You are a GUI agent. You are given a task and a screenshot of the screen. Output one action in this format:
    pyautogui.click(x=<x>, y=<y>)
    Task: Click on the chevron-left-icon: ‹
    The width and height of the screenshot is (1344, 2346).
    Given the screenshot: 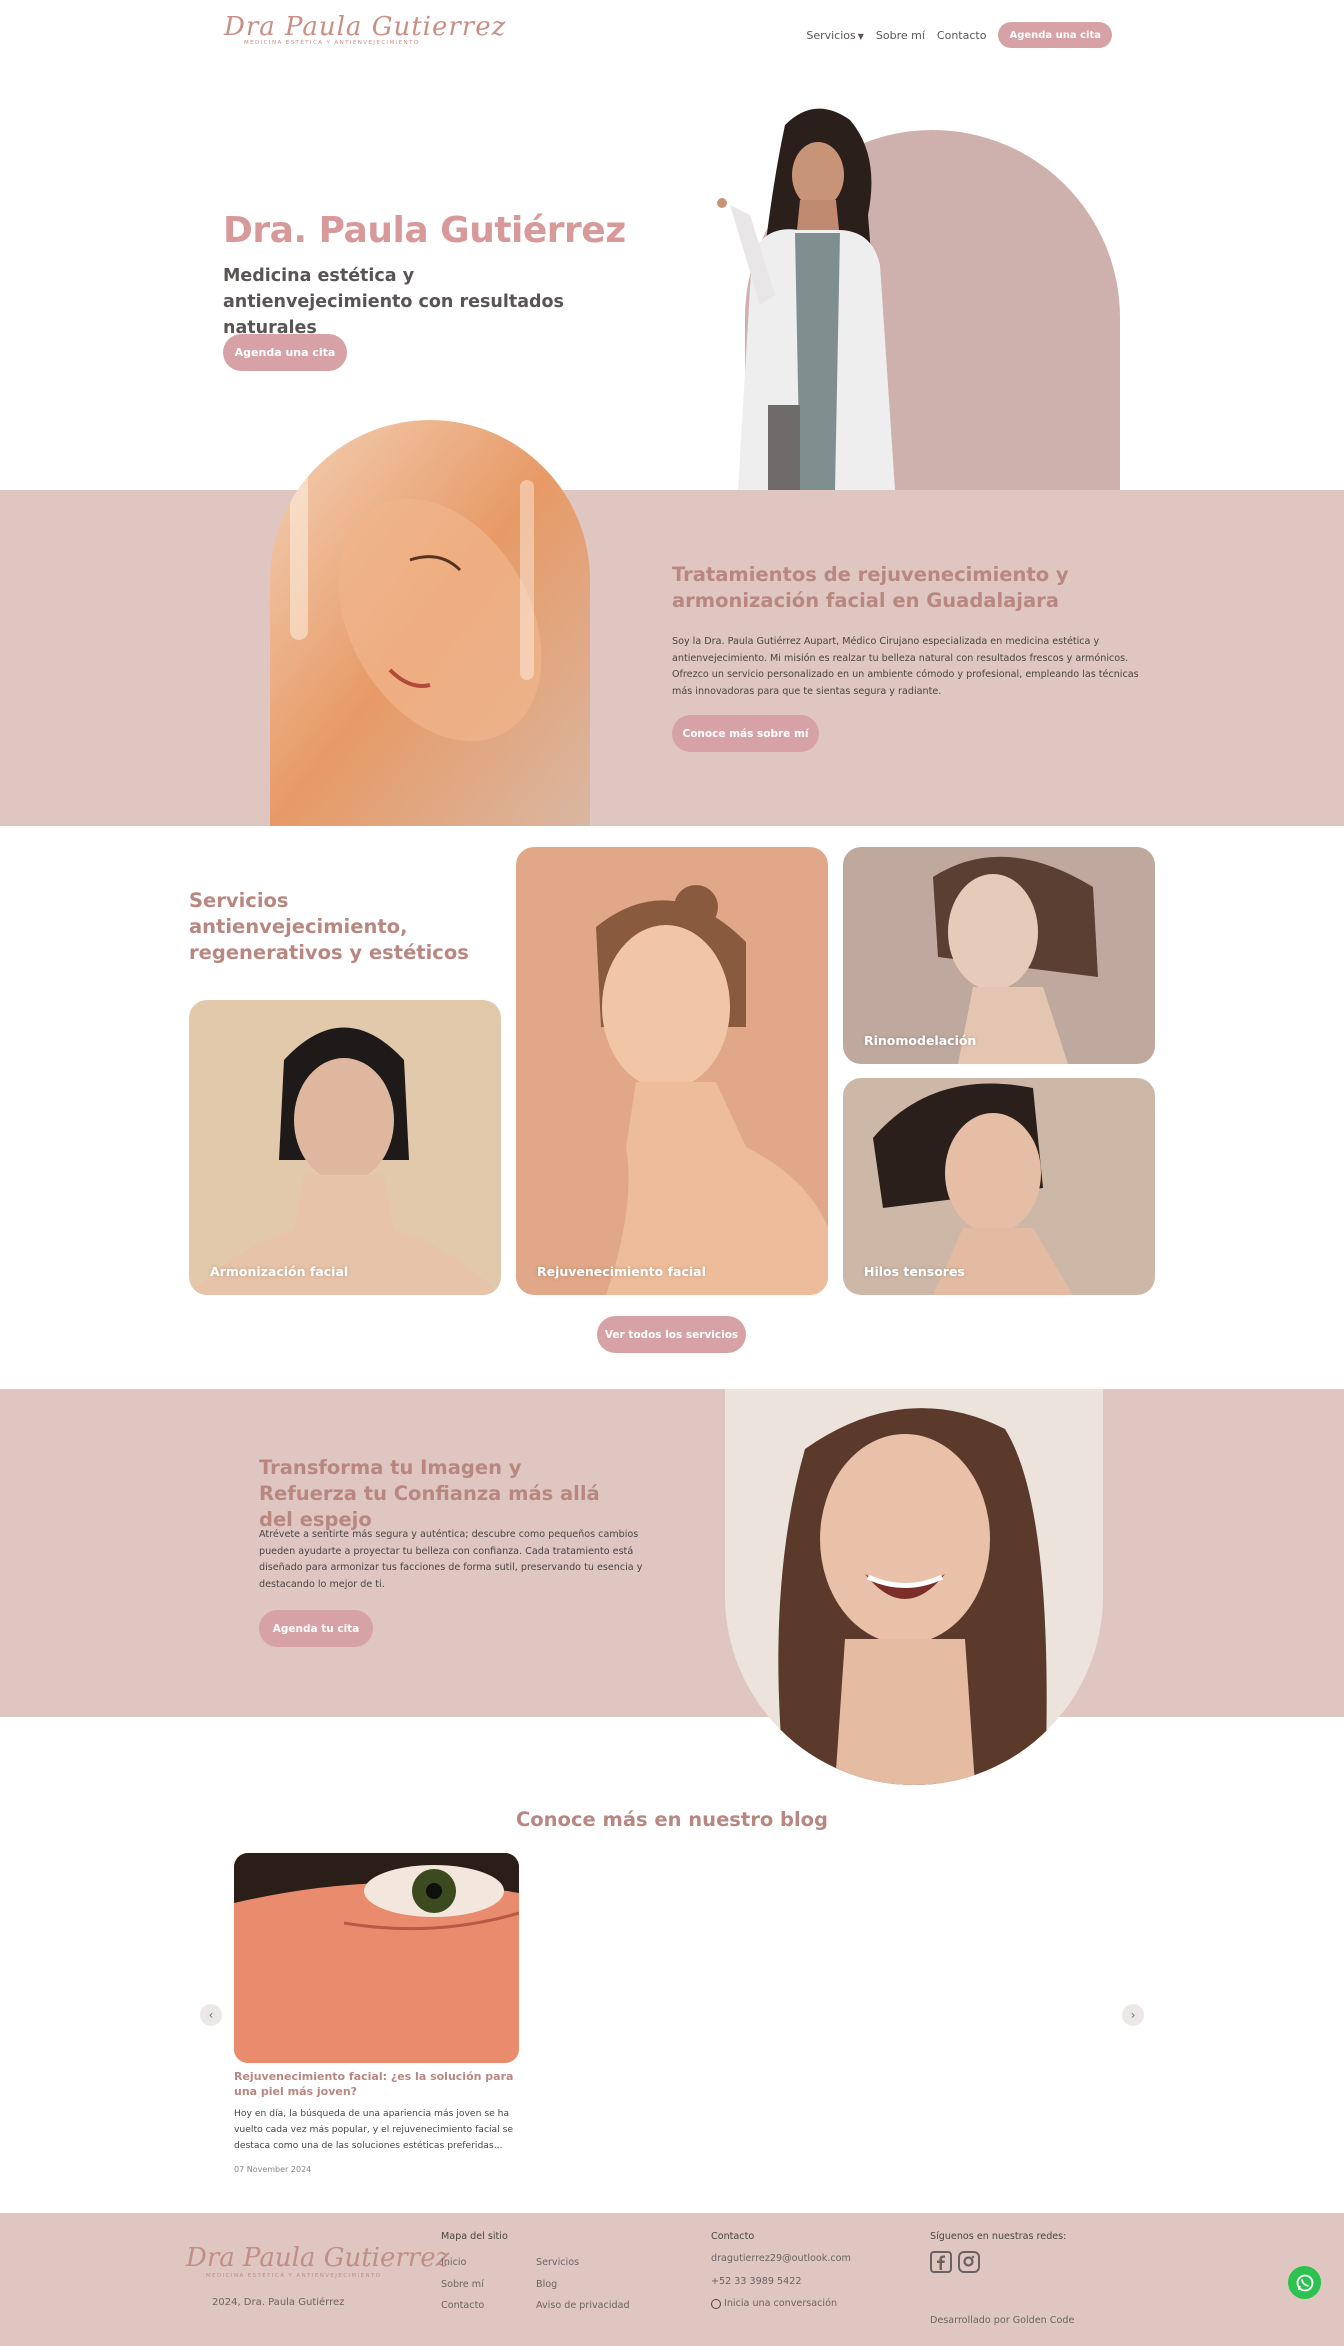 What is the action you would take?
    pyautogui.click(x=211, y=2015)
    